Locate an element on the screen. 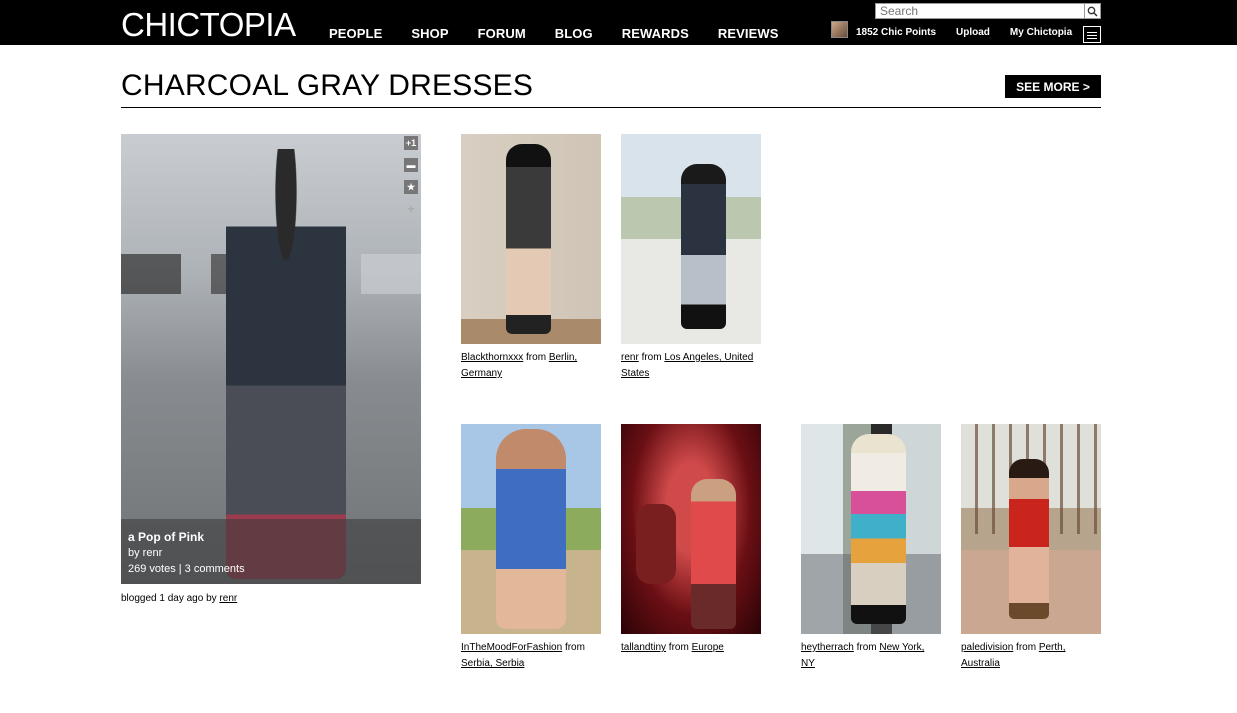  search-icon is located at coordinates (1092, 11).